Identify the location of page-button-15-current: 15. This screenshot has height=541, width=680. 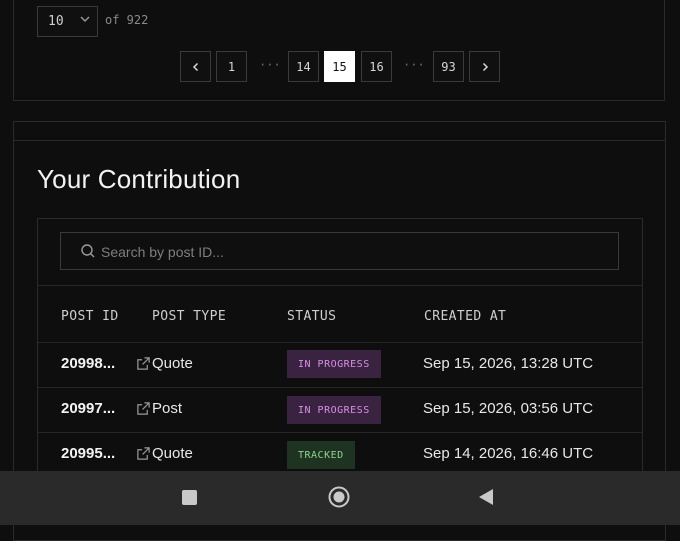
(339, 66).